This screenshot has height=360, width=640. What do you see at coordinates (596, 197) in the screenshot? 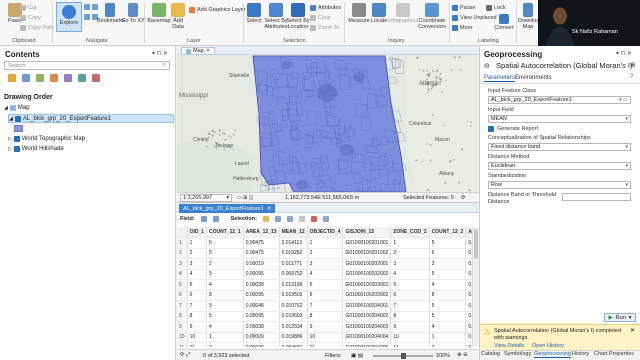
I see `distance-band-input` at bounding box center [596, 197].